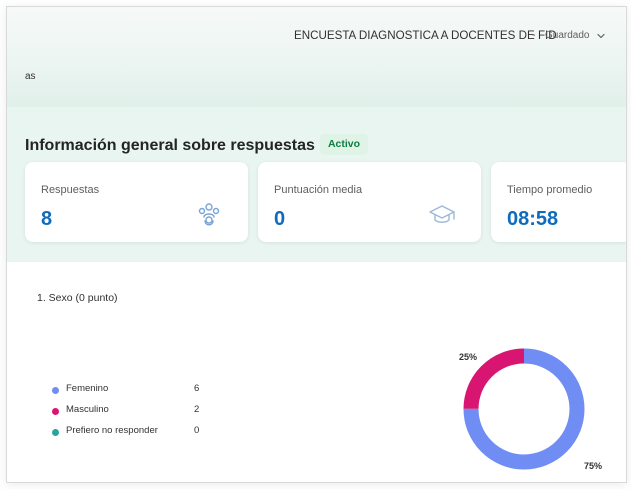 The width and height of the screenshot is (631, 489). Describe the element at coordinates (601, 36) in the screenshot. I see `chevron-down-icon` at that location.